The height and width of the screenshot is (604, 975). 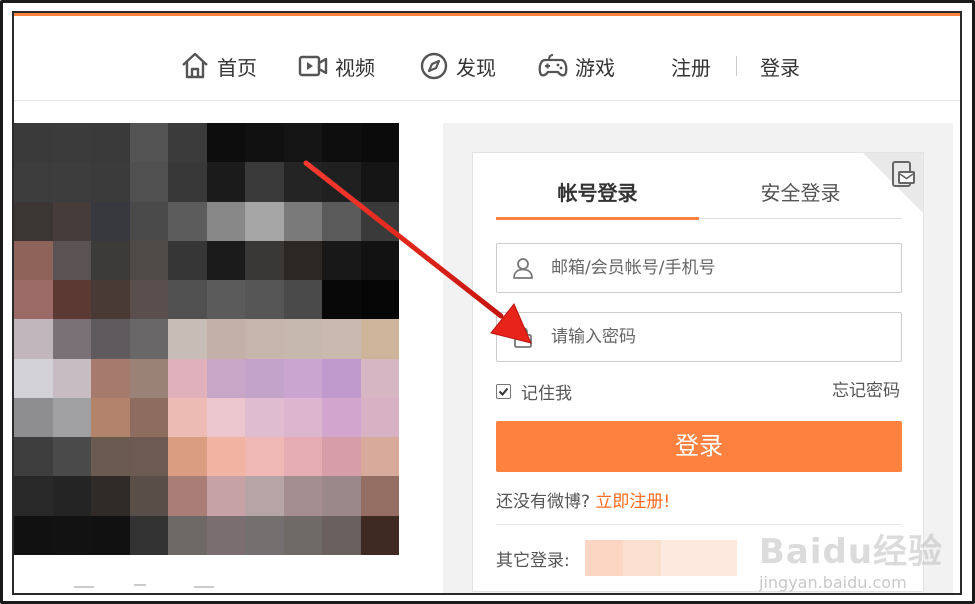 What do you see at coordinates (716, 337) in the screenshot?
I see `password-input` at bounding box center [716, 337].